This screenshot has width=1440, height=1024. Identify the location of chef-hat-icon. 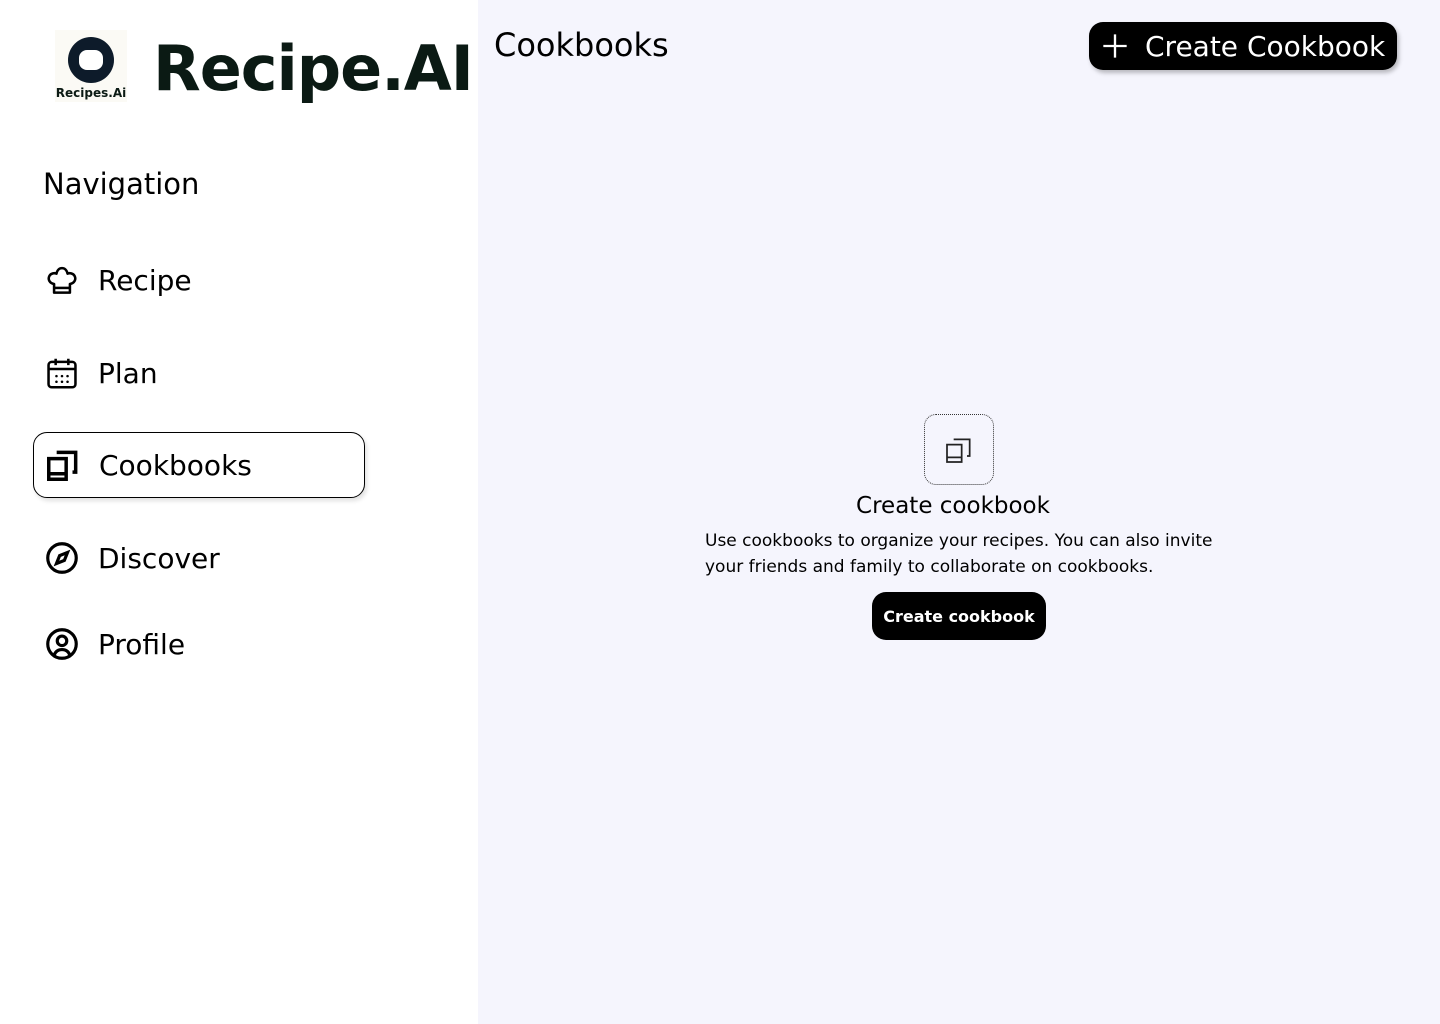
(62, 280).